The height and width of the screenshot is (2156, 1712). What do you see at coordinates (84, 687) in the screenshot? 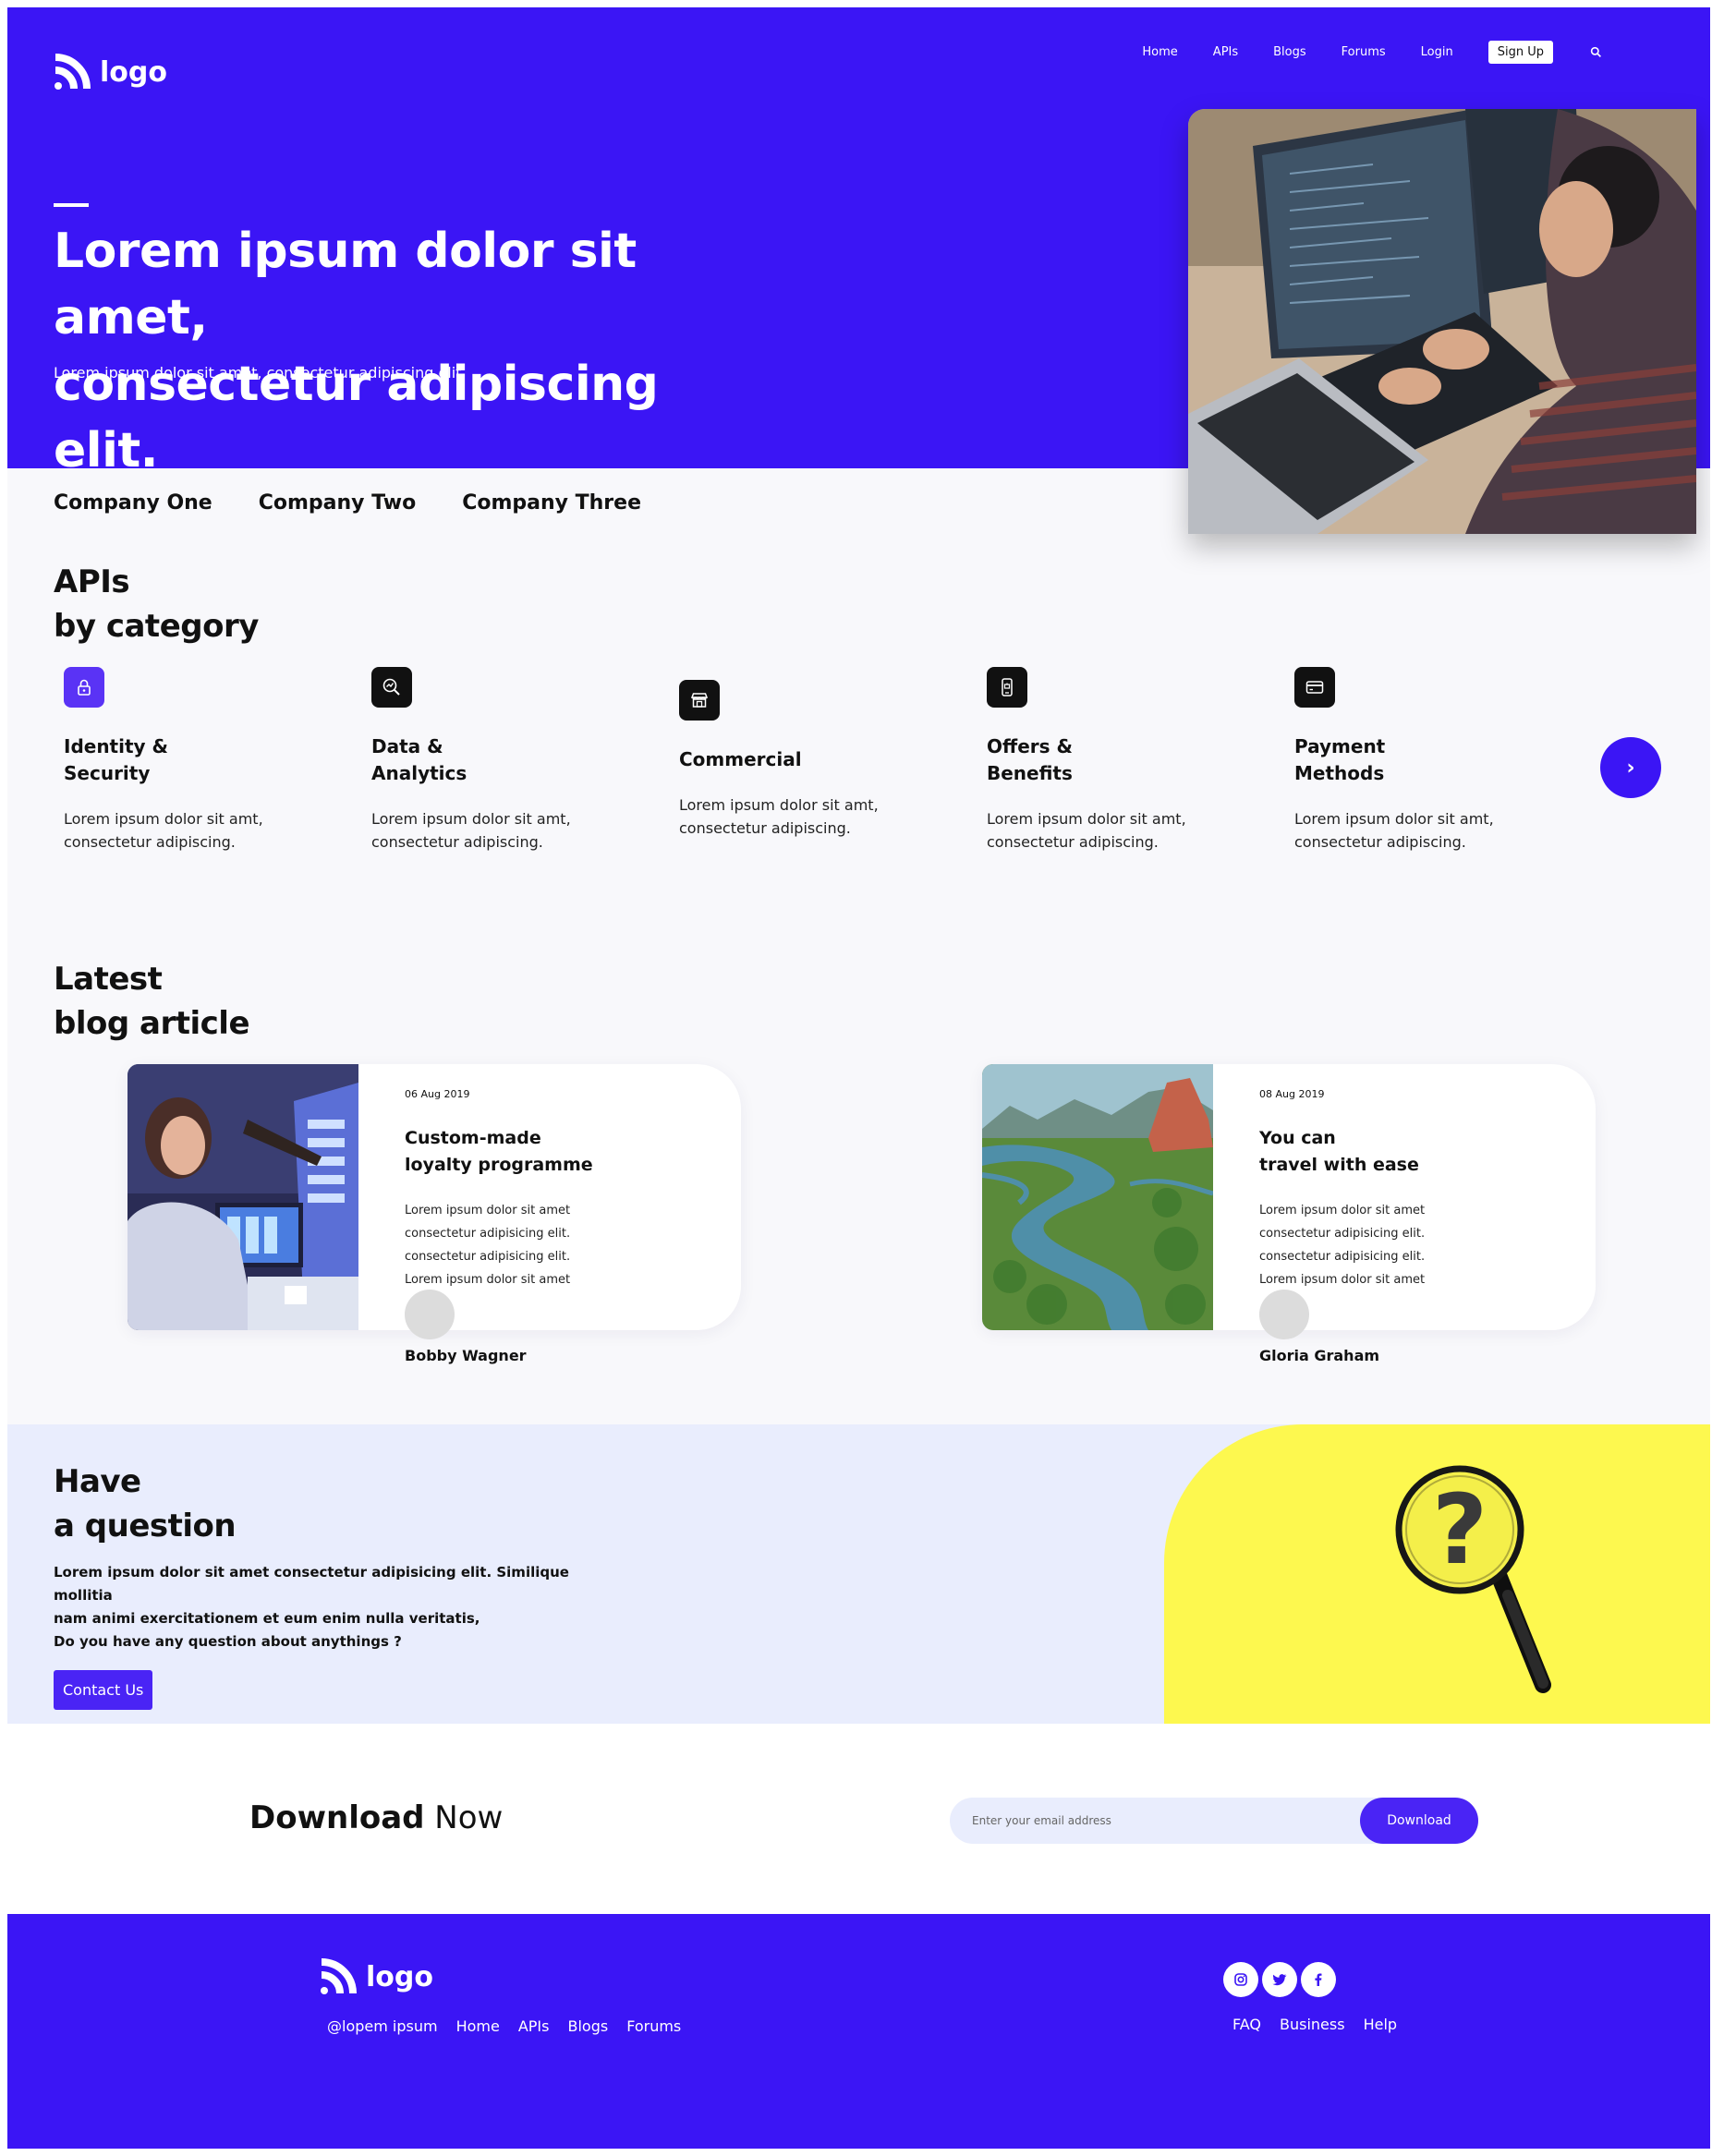
I see `lock-icon` at bounding box center [84, 687].